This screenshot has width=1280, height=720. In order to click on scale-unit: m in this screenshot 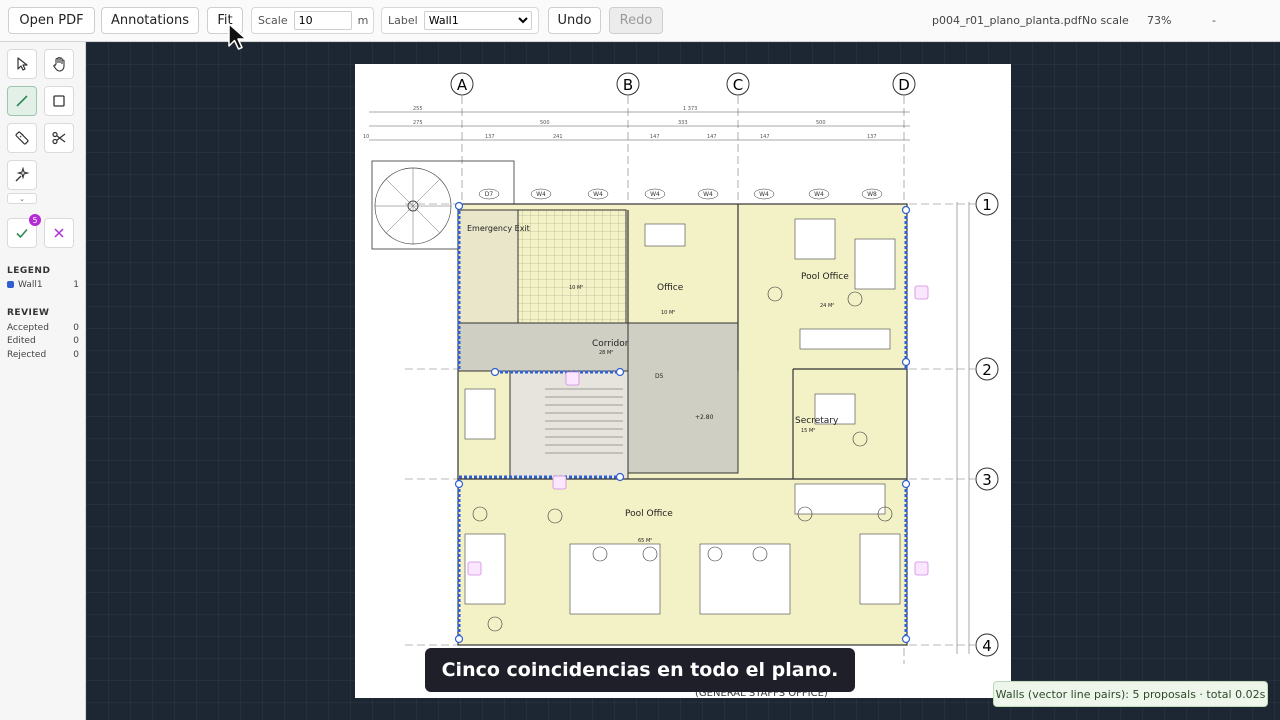, I will do `click(363, 20)`.